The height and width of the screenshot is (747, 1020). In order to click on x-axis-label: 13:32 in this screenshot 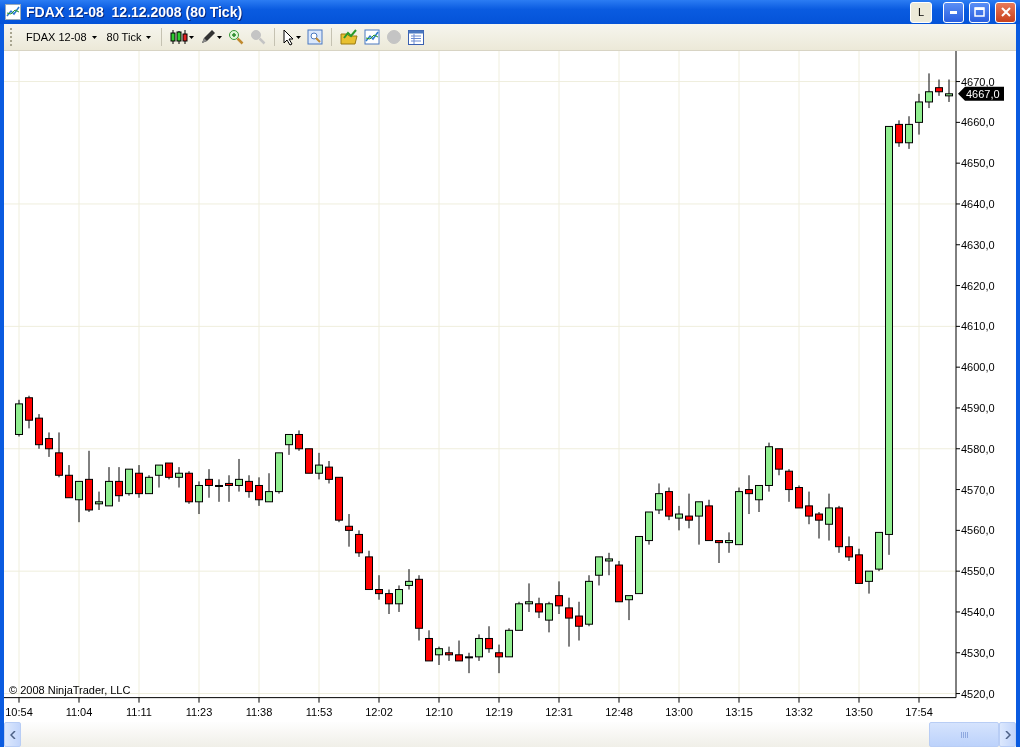, I will do `click(799, 711)`.